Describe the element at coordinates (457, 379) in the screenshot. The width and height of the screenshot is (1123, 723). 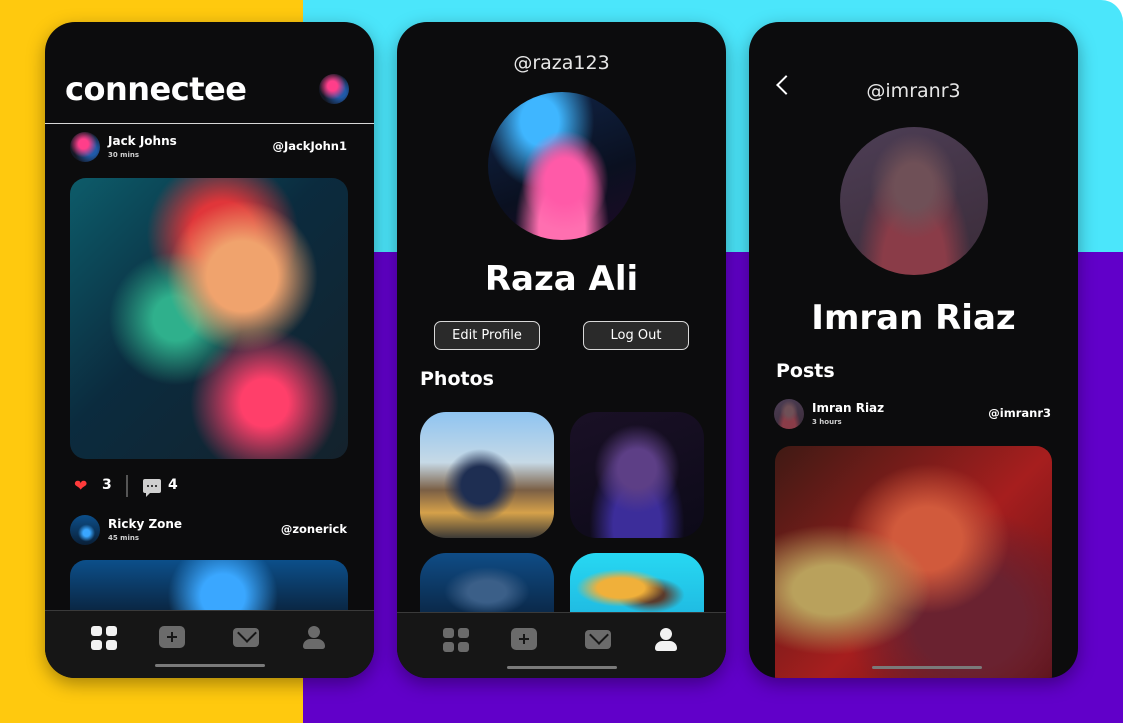
I see `photos-heading: Photos` at that location.